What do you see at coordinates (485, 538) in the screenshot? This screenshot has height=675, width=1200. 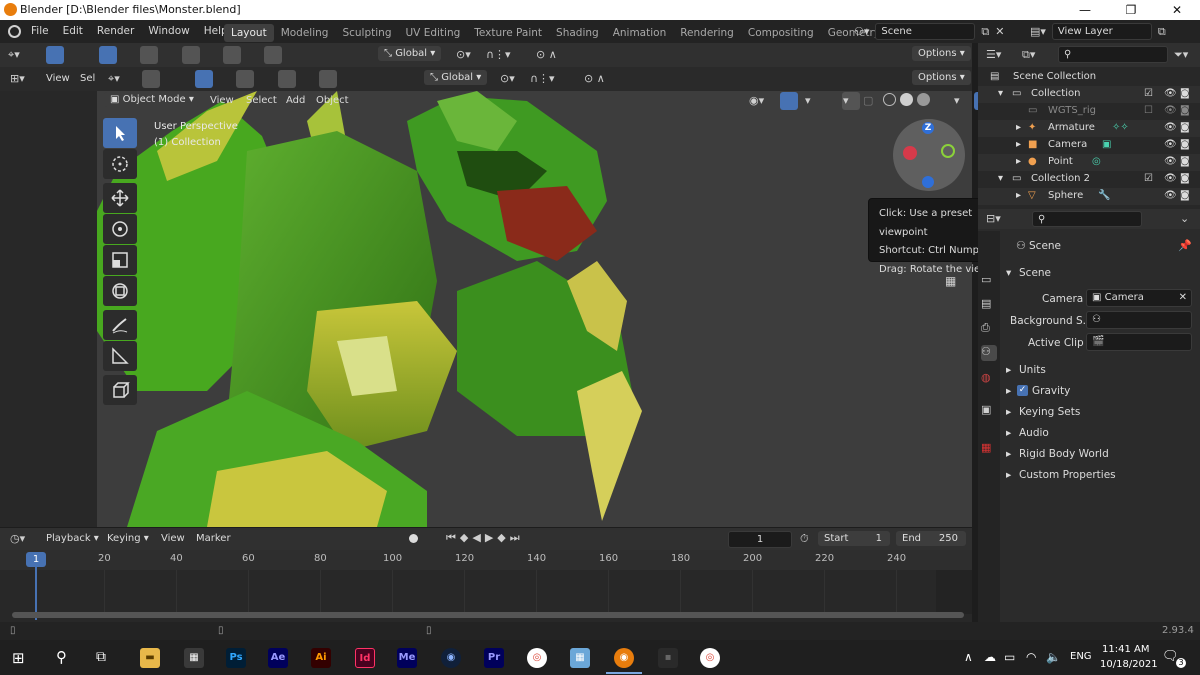 I see `playback-controls: ⏮◆◀▶◆⏭` at bounding box center [485, 538].